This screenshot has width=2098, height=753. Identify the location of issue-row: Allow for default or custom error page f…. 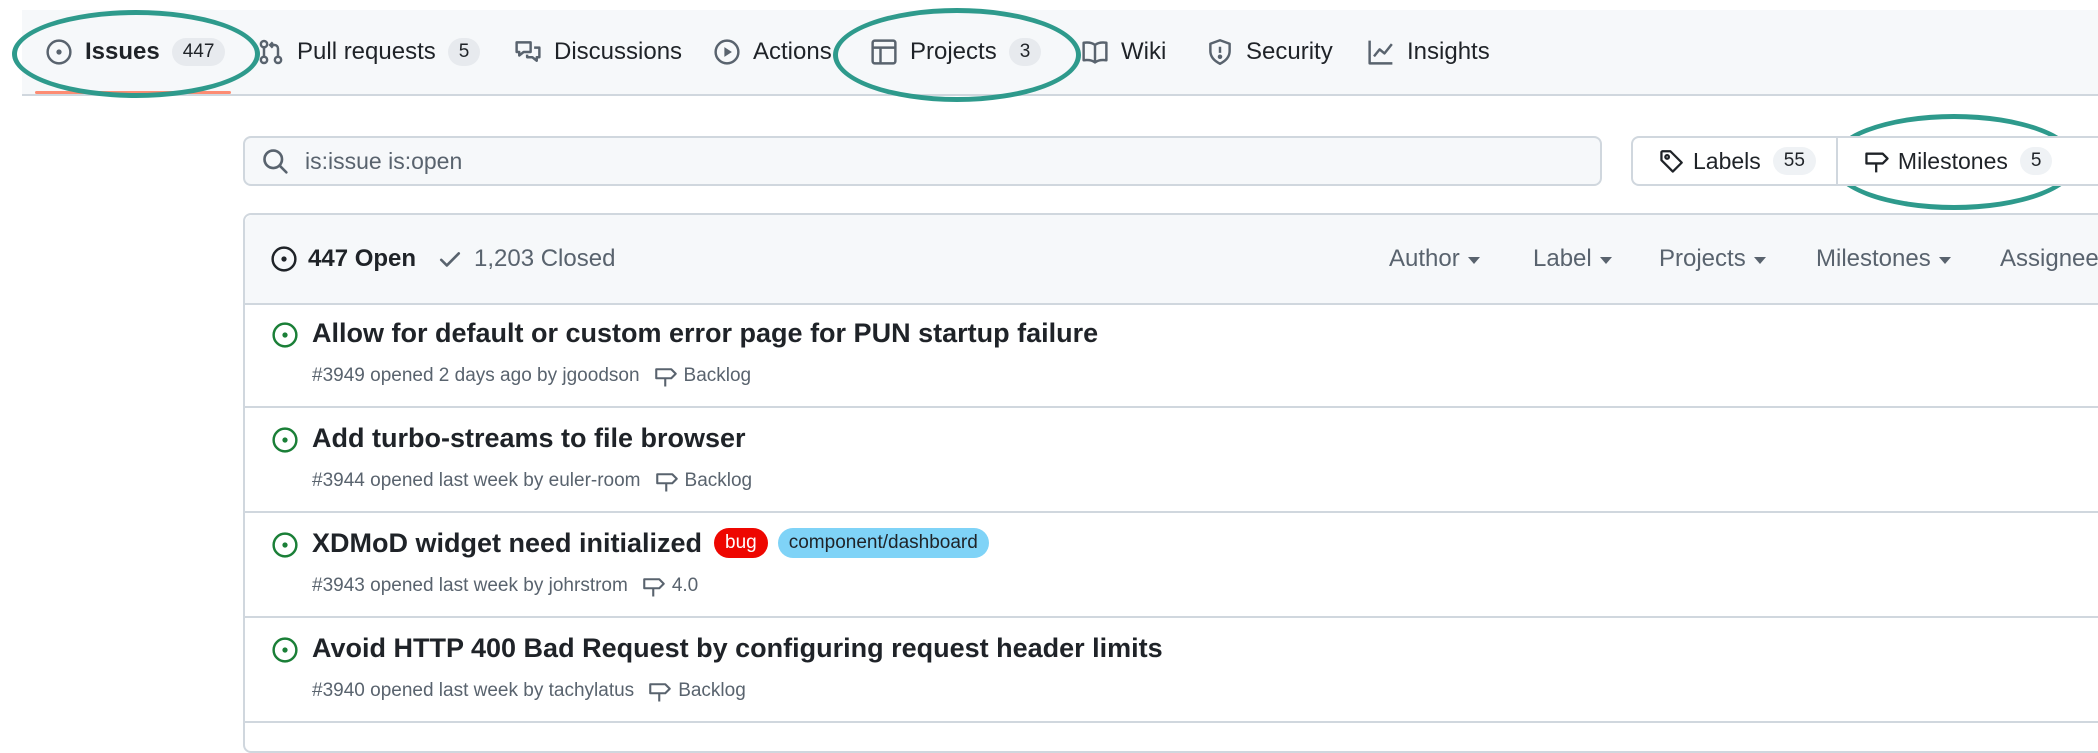
(1171, 355).